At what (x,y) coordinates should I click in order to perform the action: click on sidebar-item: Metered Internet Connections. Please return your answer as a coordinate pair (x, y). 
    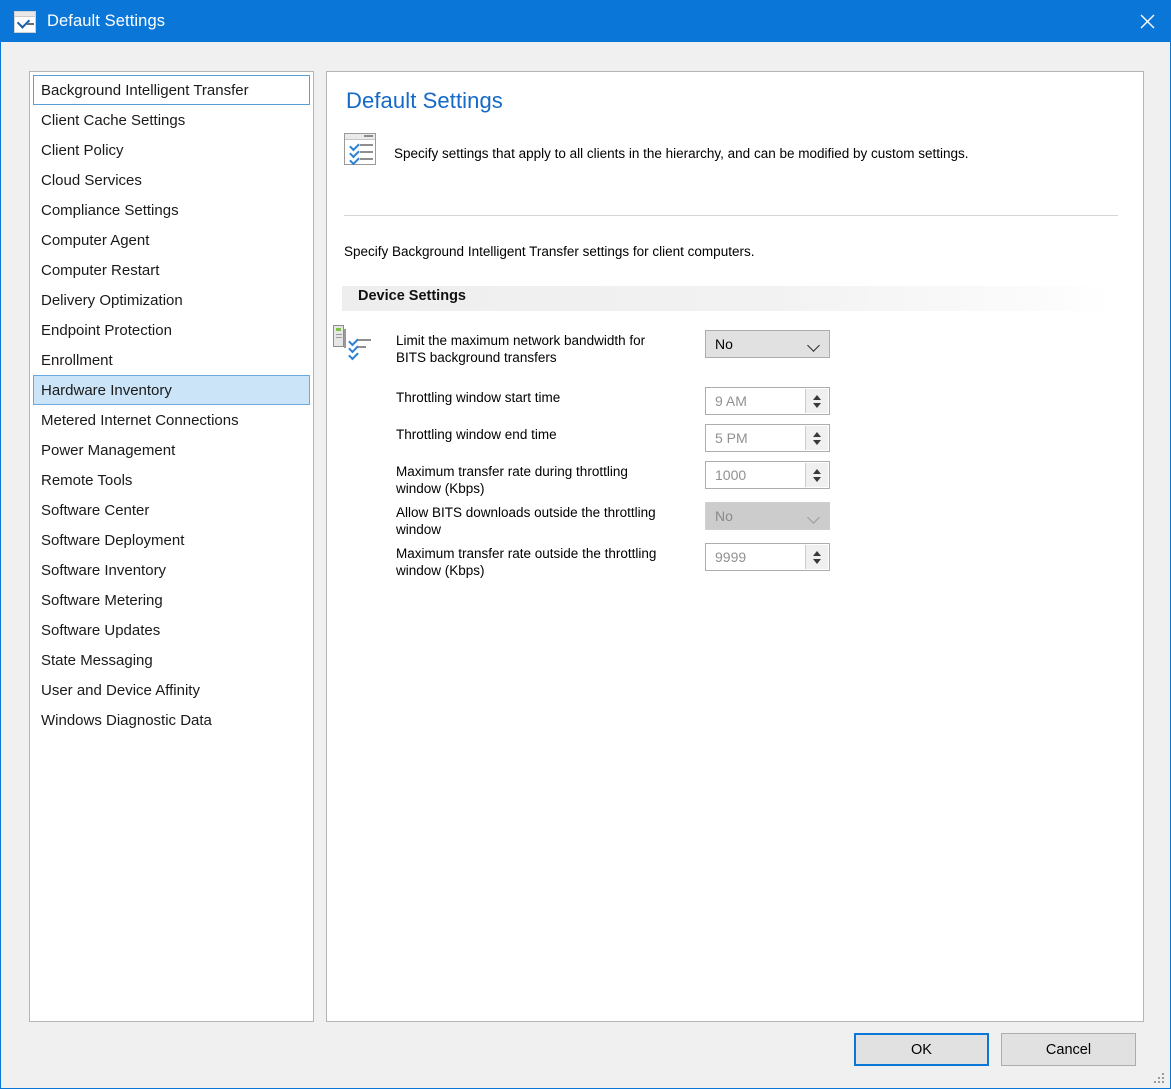
    Looking at the image, I should click on (171, 420).